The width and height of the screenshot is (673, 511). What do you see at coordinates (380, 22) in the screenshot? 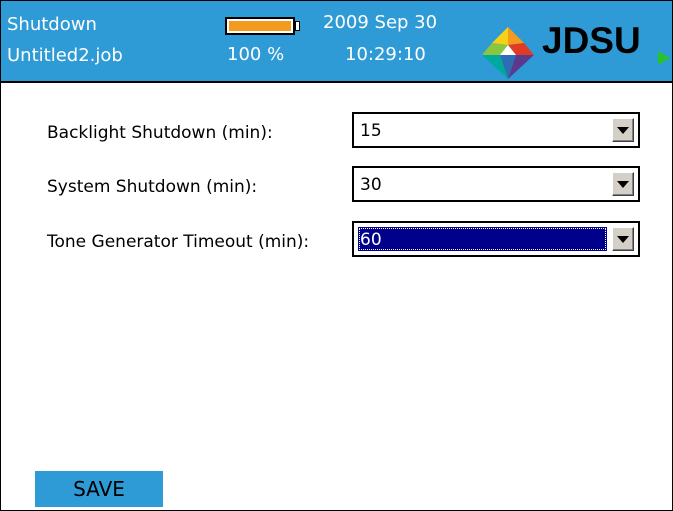
I see `date-display: 2009 Sep 30` at bounding box center [380, 22].